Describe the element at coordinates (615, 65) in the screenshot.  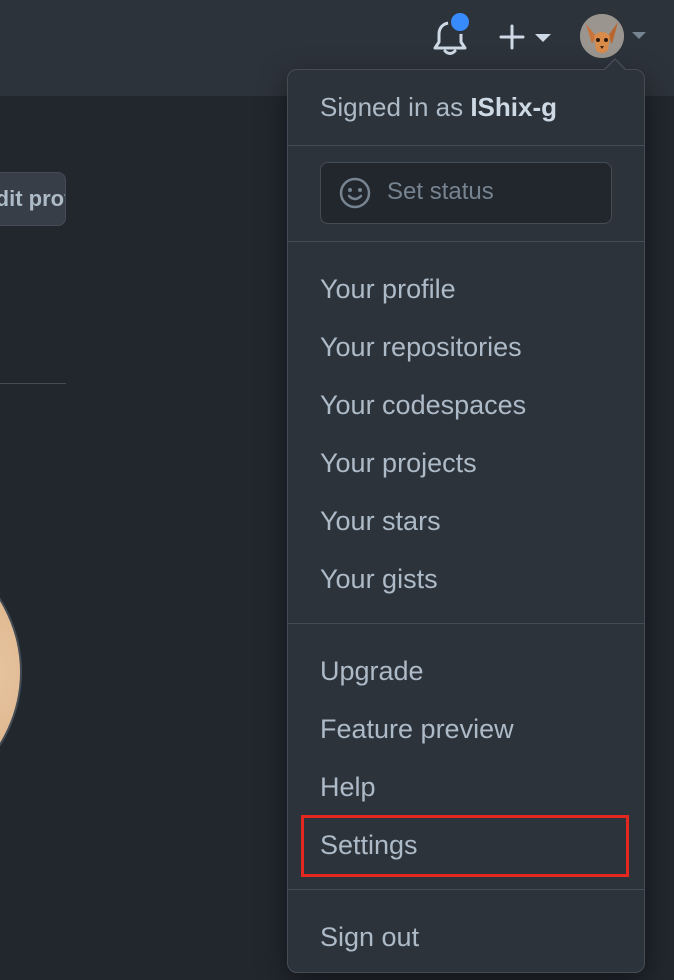
I see `dropdown-caret-fill` at that location.